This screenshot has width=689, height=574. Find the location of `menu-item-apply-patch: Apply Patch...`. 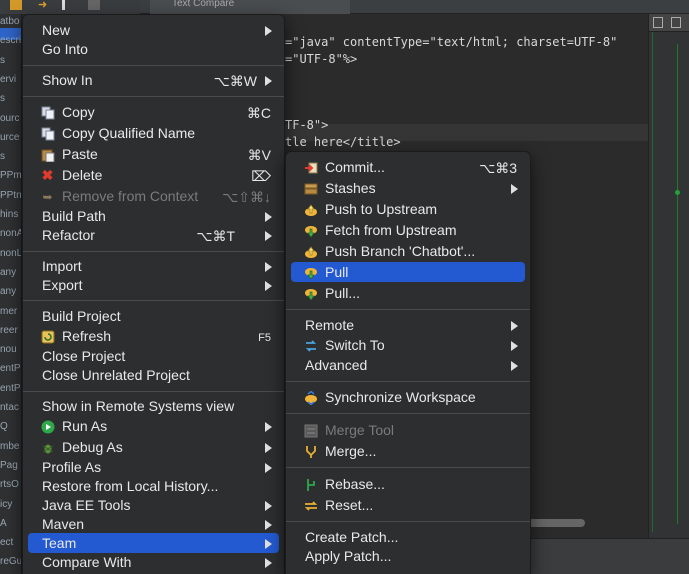

menu-item-apply-patch: Apply Patch... is located at coordinates (408, 556).